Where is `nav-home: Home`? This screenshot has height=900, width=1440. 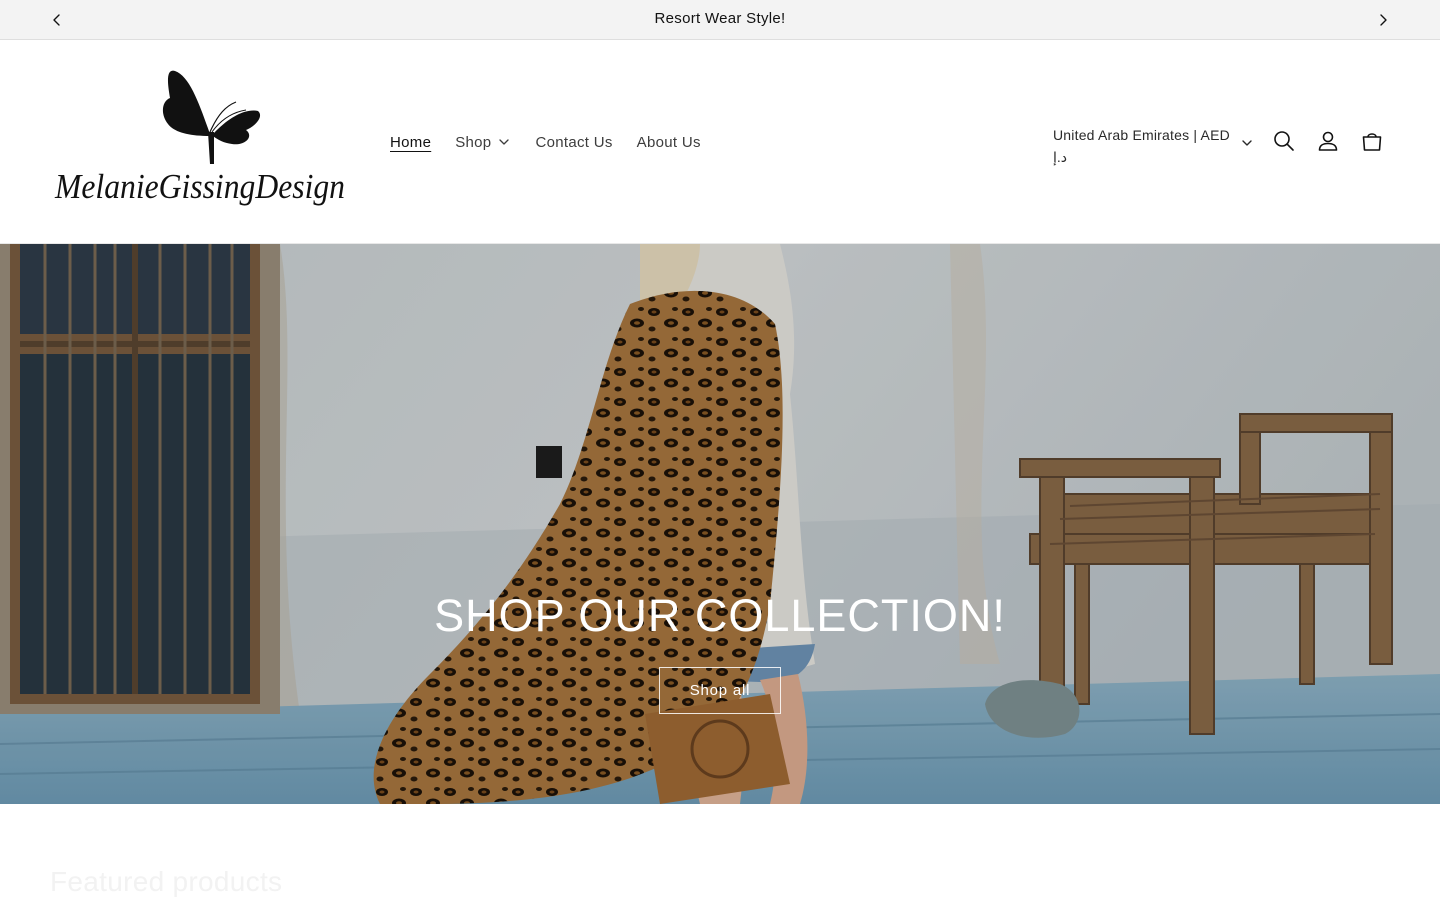
nav-home: Home is located at coordinates (410, 142).